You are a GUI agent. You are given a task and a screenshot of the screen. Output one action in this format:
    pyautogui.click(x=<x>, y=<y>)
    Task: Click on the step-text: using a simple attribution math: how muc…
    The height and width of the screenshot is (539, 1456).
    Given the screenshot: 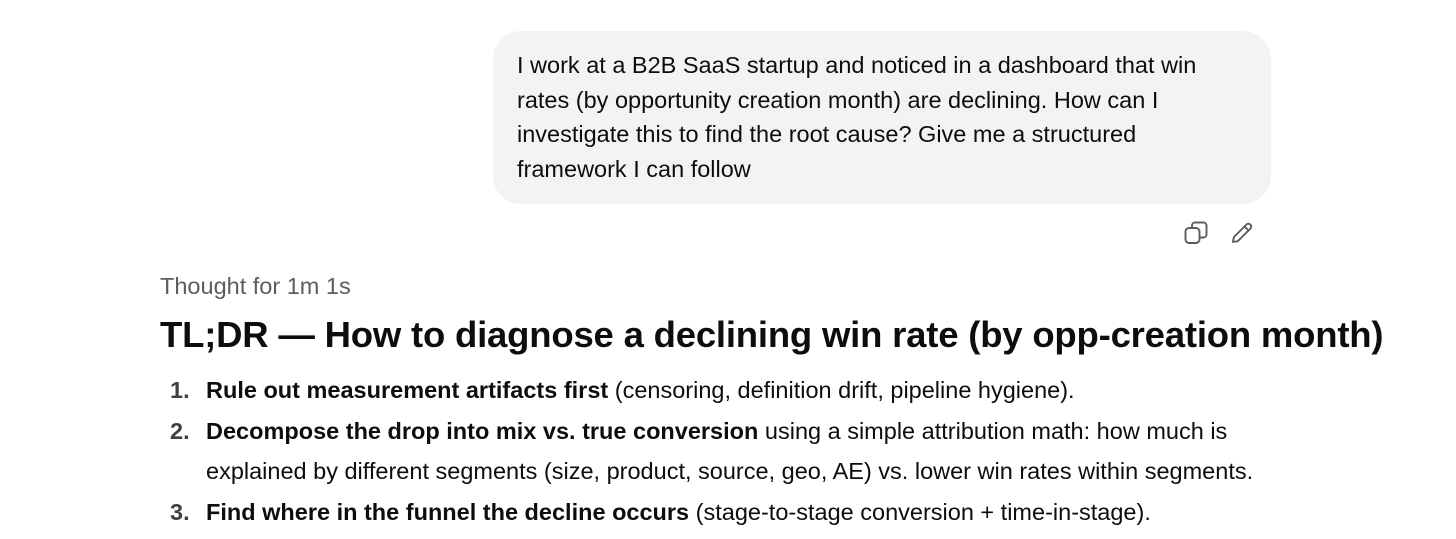 What is the action you would take?
    pyautogui.click(x=993, y=430)
    